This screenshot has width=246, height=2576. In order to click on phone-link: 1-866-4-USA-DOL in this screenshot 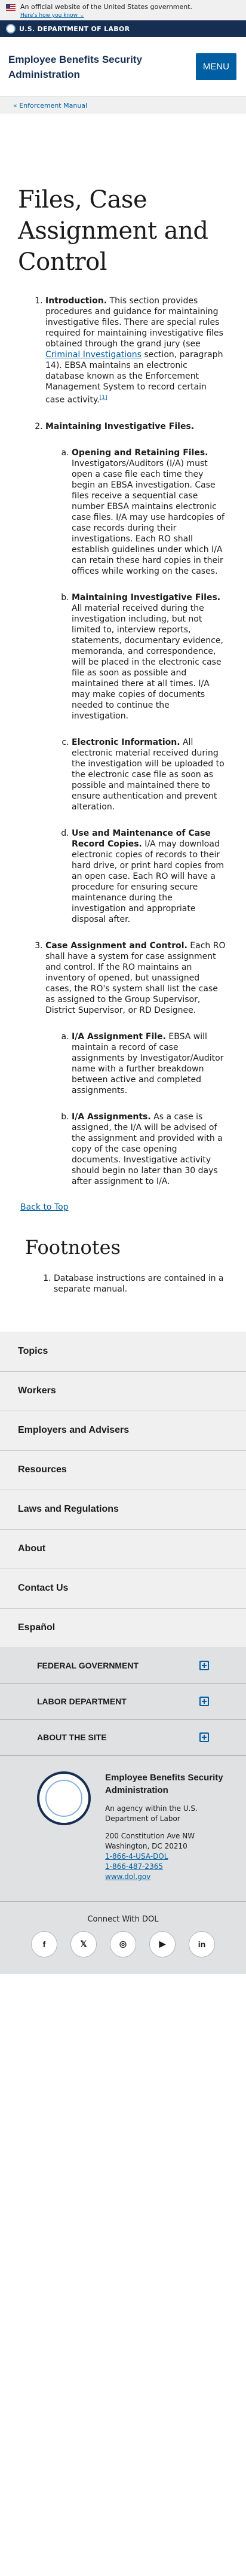, I will do `click(136, 1856)`.